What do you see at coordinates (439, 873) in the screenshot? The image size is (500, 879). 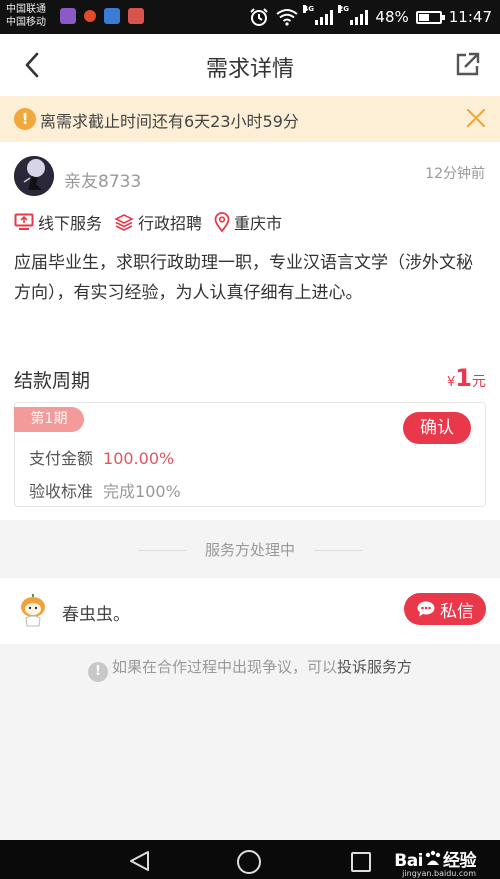 I see `watermark-url: jingyan.baidu.com` at bounding box center [439, 873].